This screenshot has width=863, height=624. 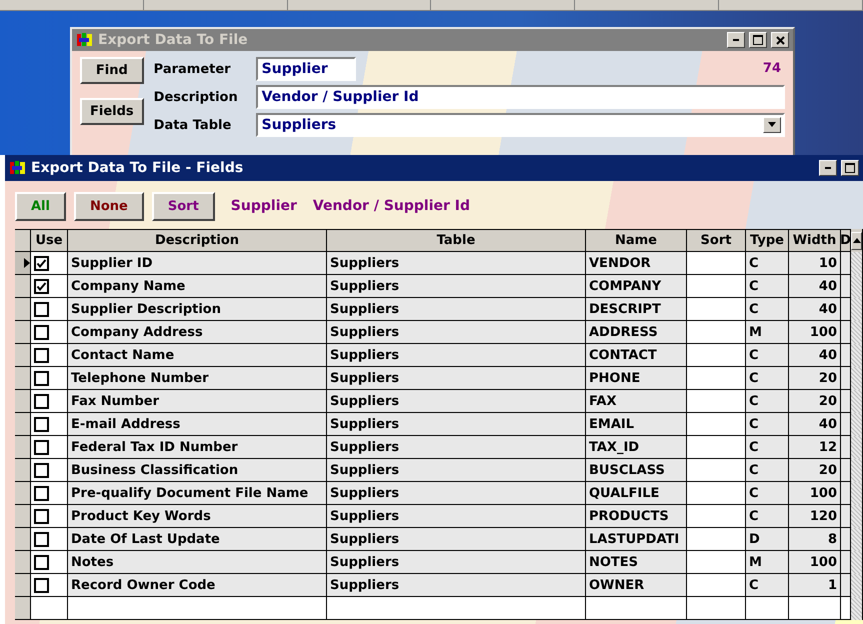 I want to click on table-cell: Telephone Number, so click(x=197, y=378).